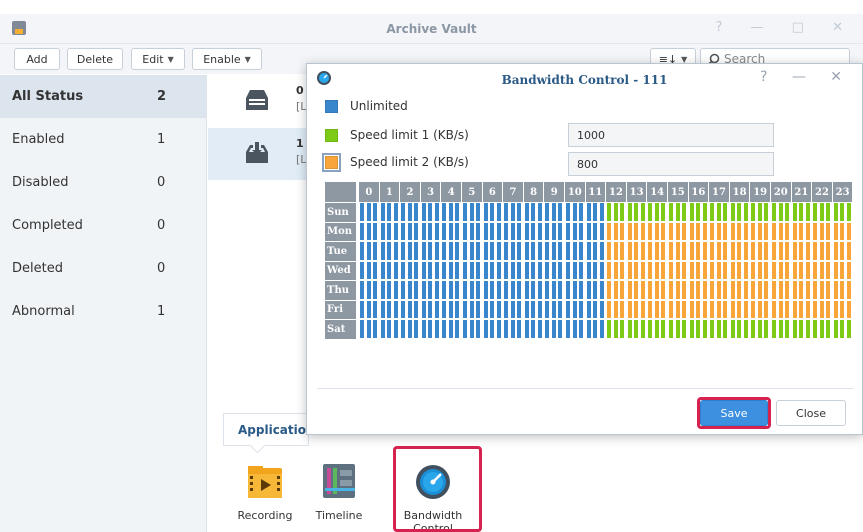 Image resolution: width=863 pixels, height=532 pixels. What do you see at coordinates (103, 311) in the screenshot?
I see `sidebar-item-abnormal: Abnormal 1` at bounding box center [103, 311].